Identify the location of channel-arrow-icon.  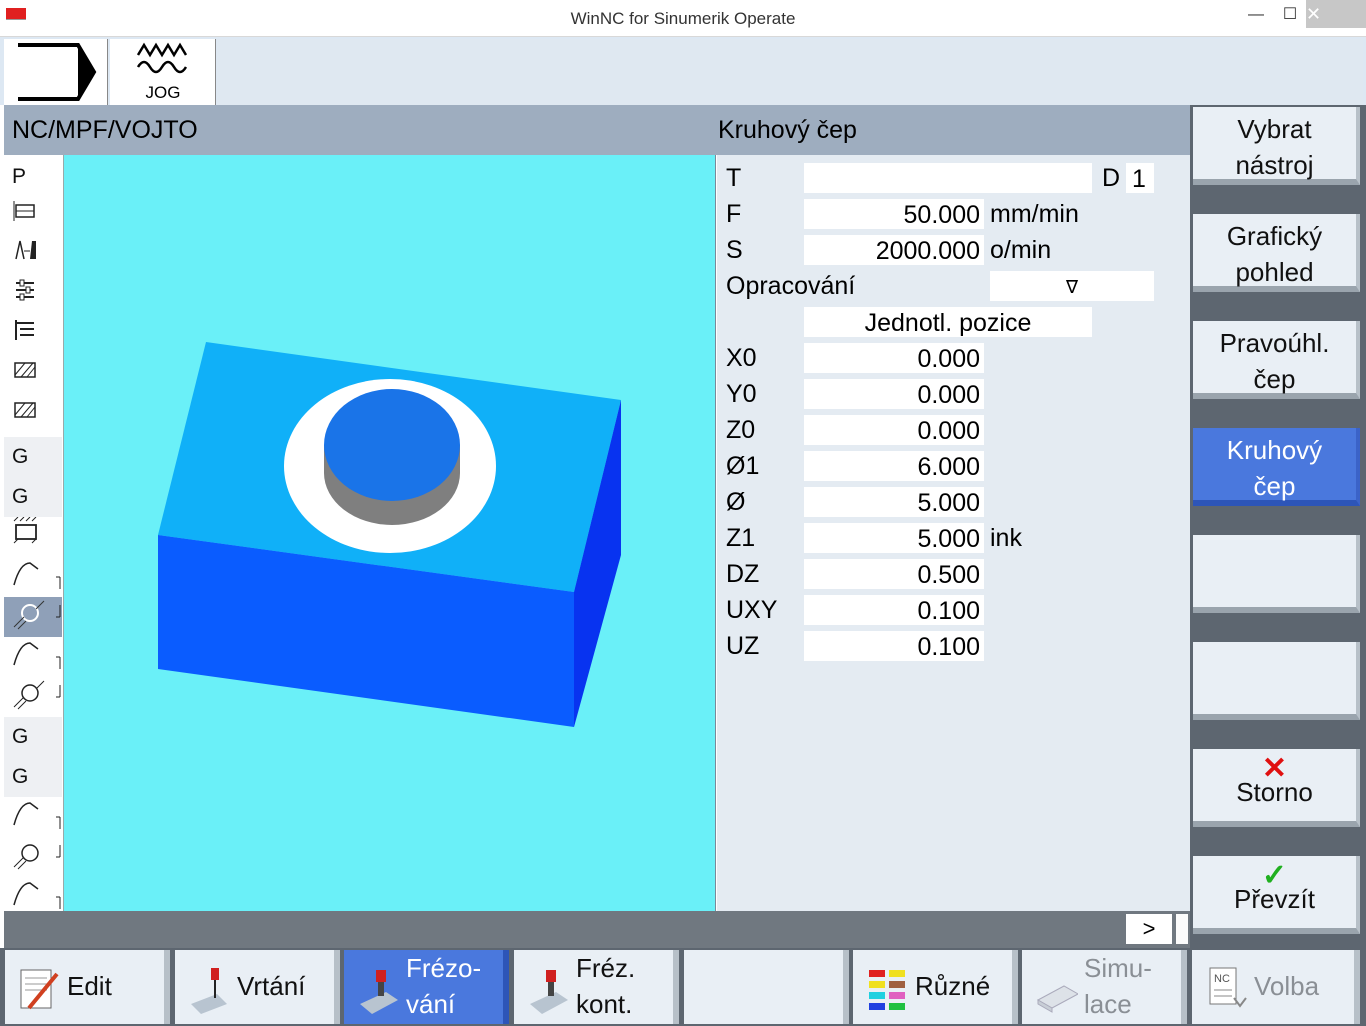
(56, 72).